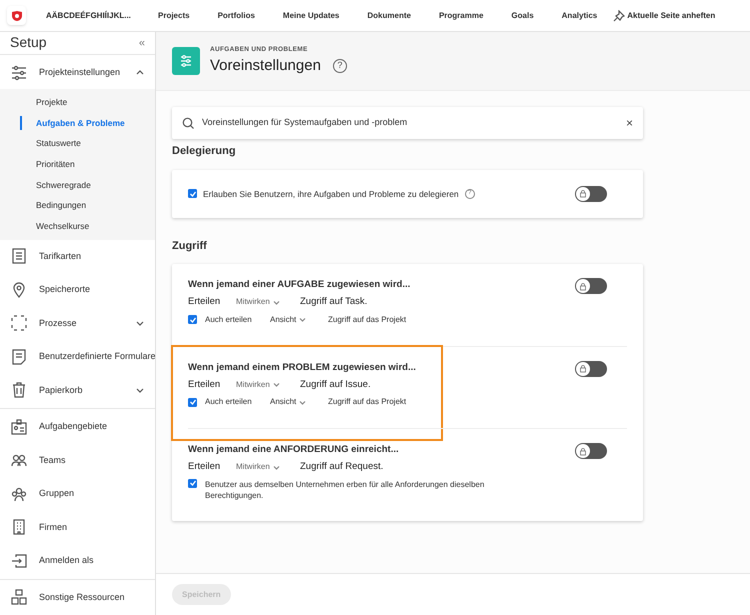 Image resolution: width=750 pixels, height=615 pixels. Describe the element at coordinates (461, 16) in the screenshot. I see `nav-link: Programme` at that location.